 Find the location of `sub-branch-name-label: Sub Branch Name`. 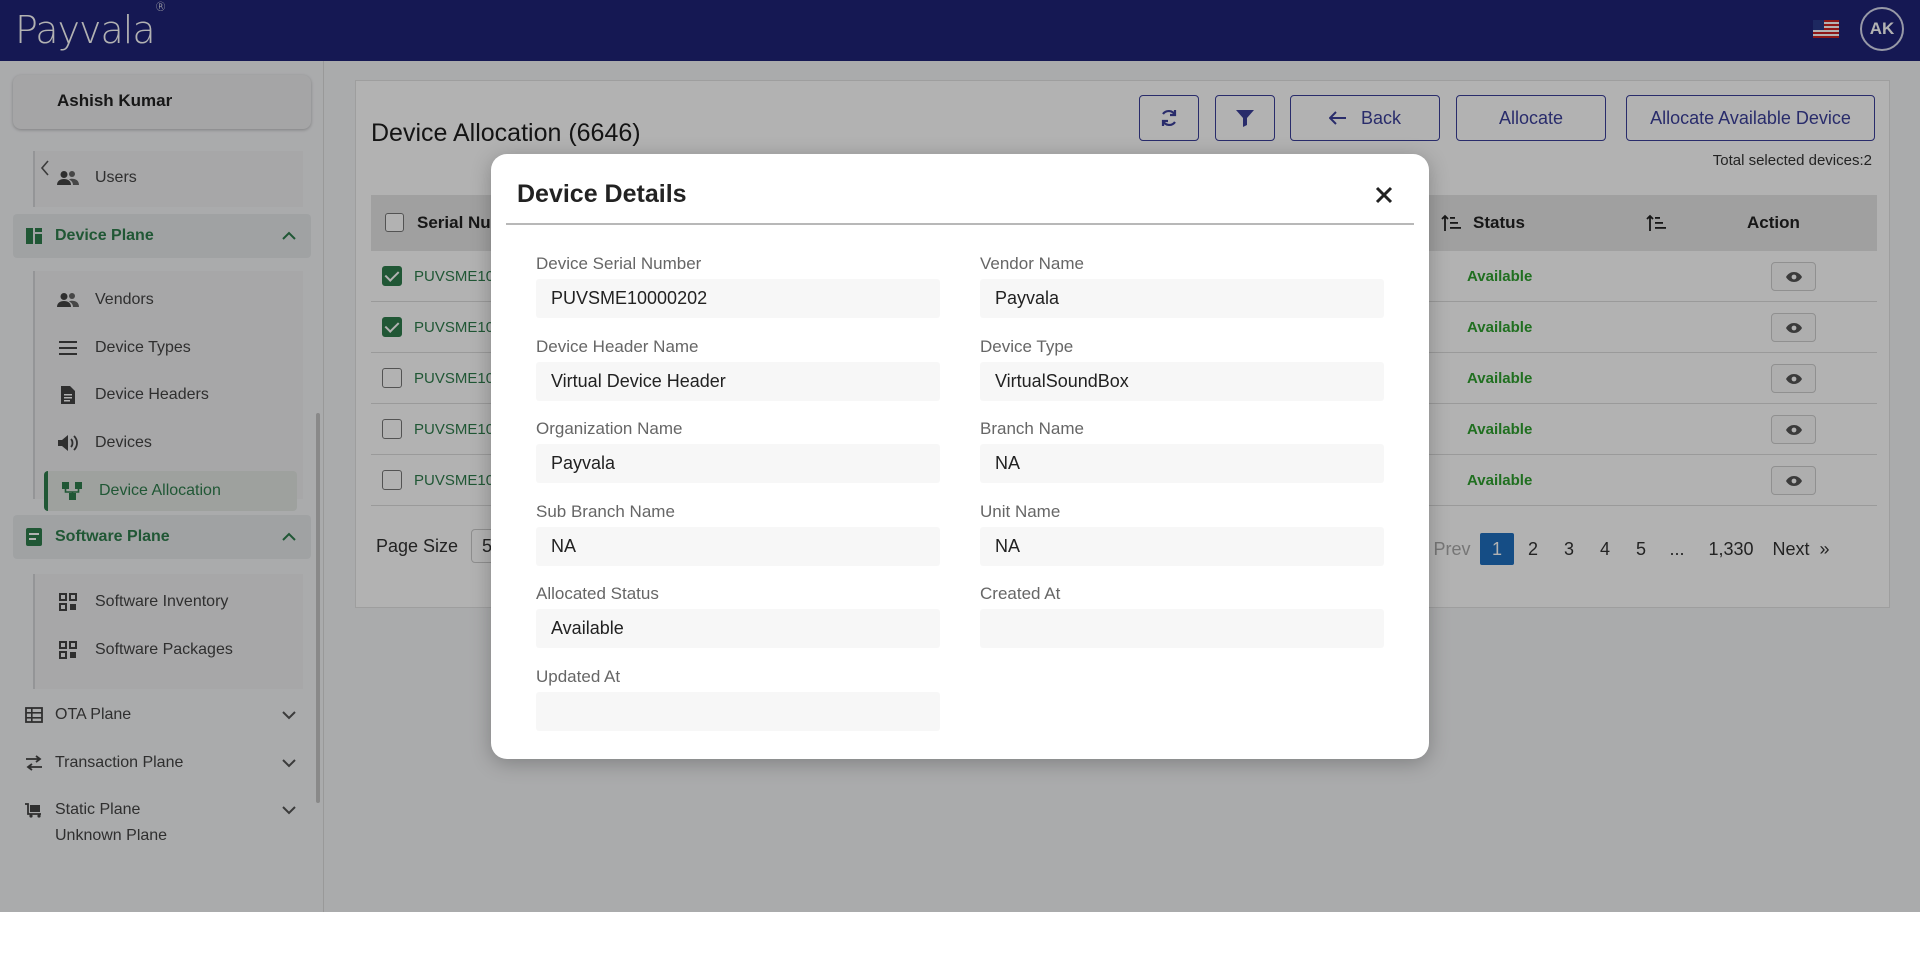

sub-branch-name-label: Sub Branch Name is located at coordinates (605, 511).